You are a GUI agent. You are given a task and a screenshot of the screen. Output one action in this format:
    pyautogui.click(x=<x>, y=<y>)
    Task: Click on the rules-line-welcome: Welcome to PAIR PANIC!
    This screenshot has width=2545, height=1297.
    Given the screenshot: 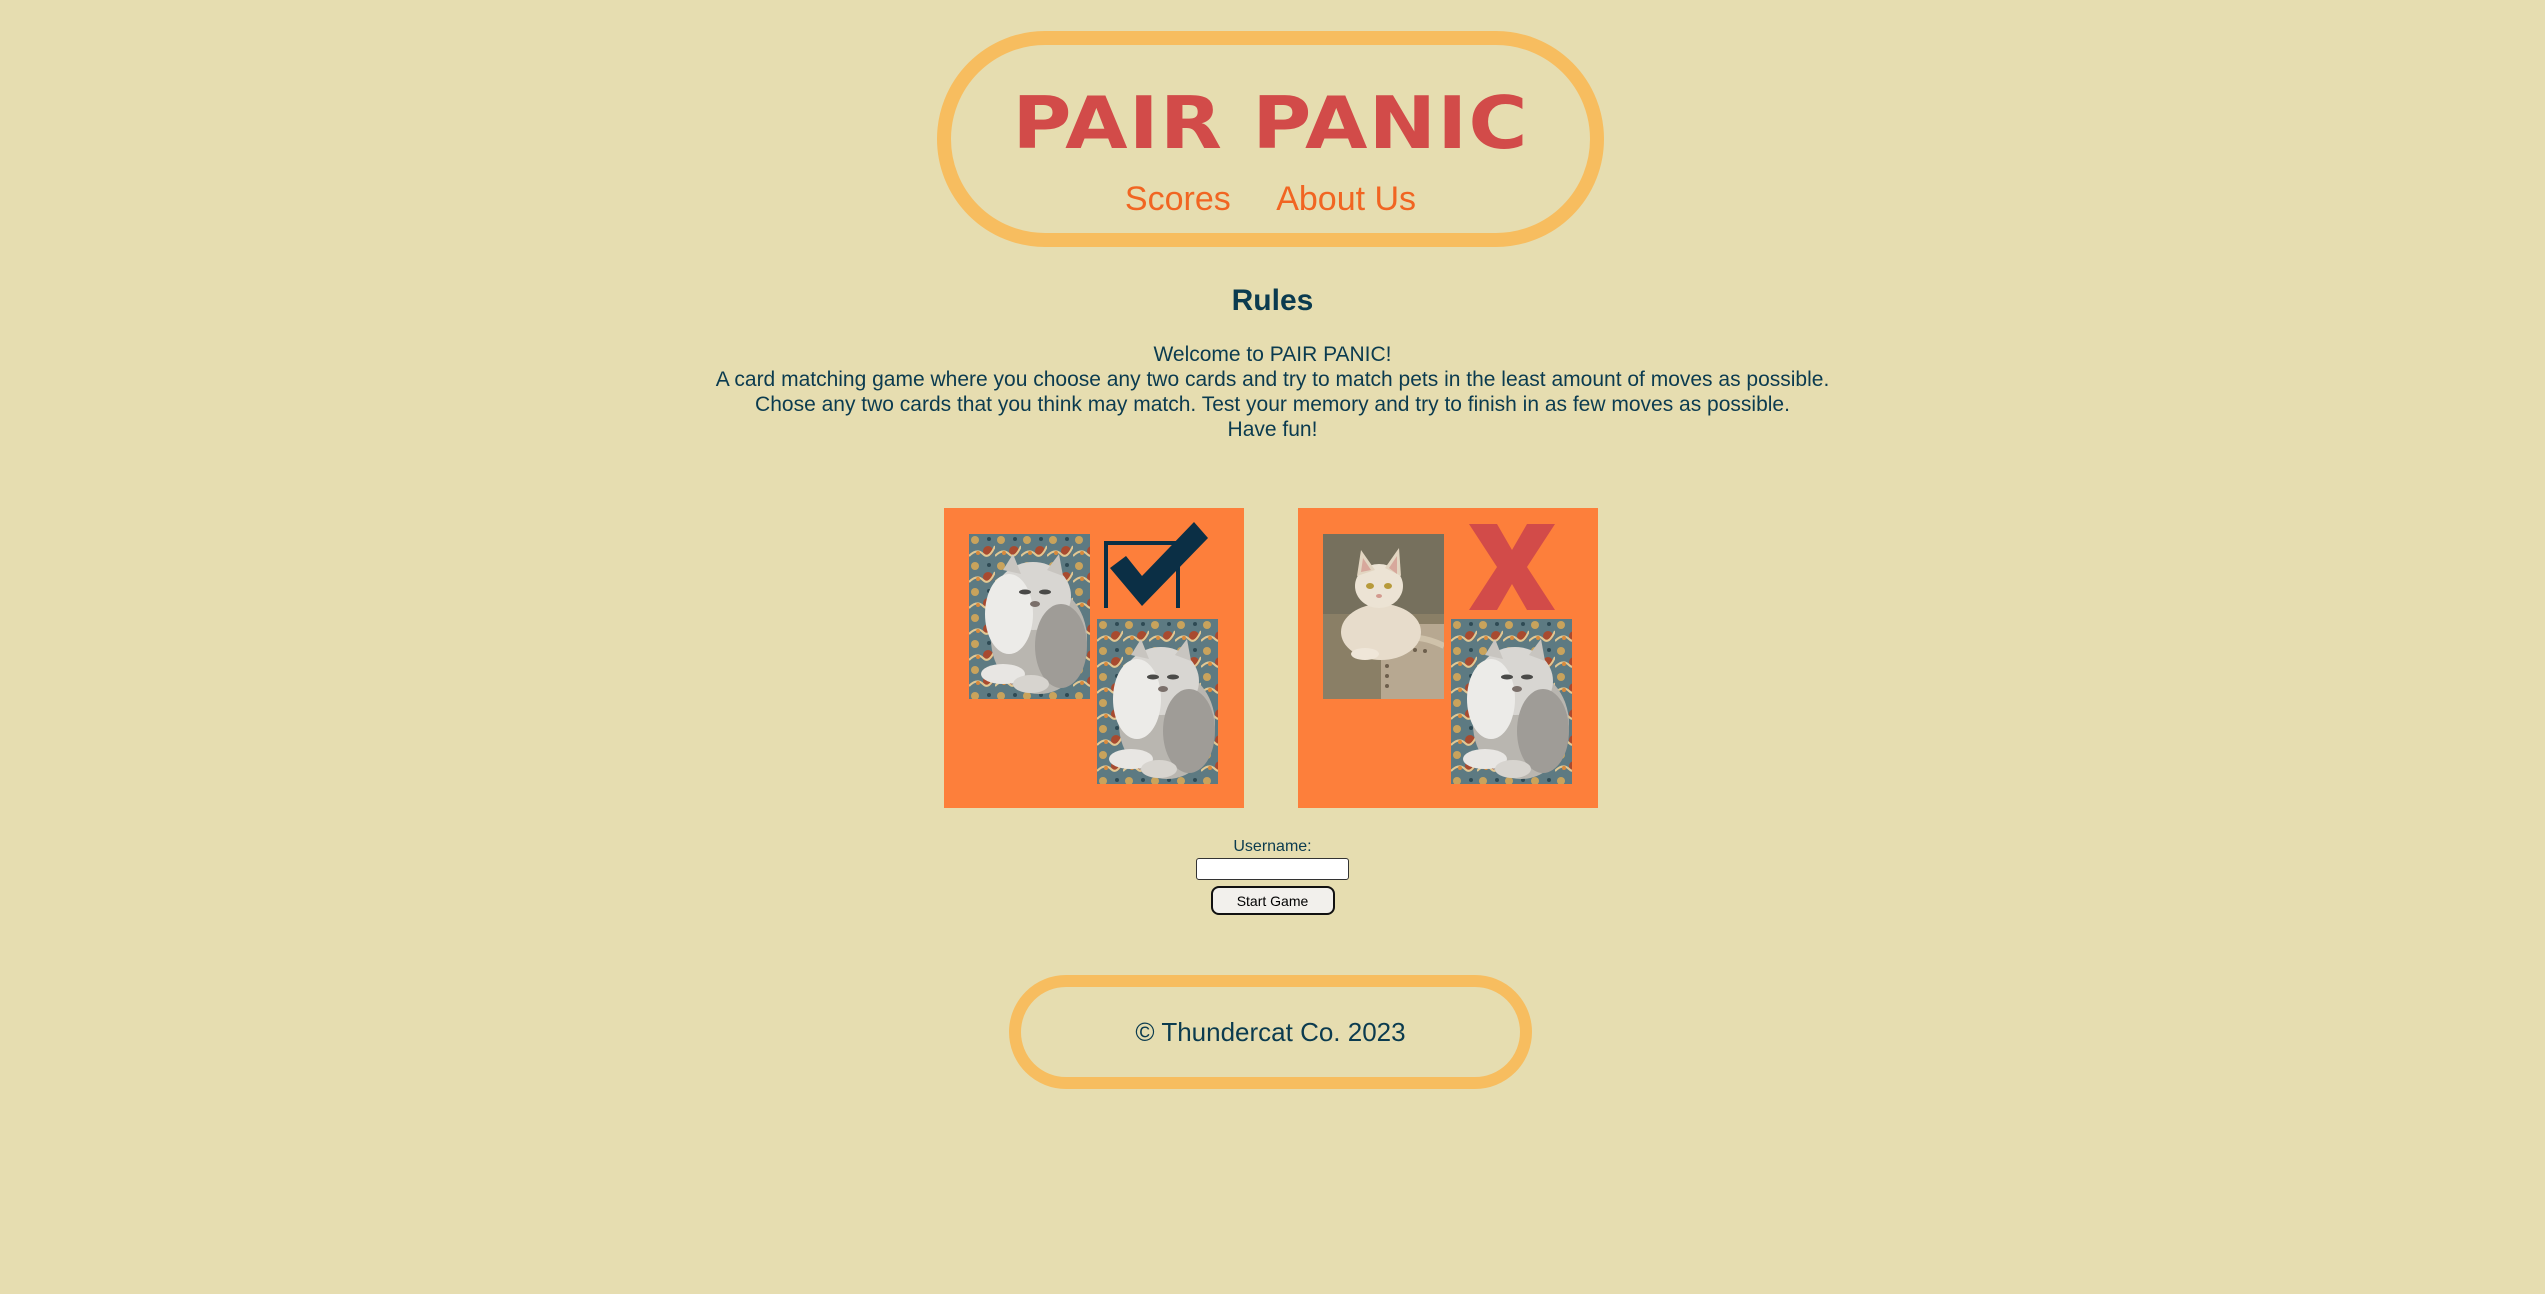 What is the action you would take?
    pyautogui.click(x=1272, y=354)
    